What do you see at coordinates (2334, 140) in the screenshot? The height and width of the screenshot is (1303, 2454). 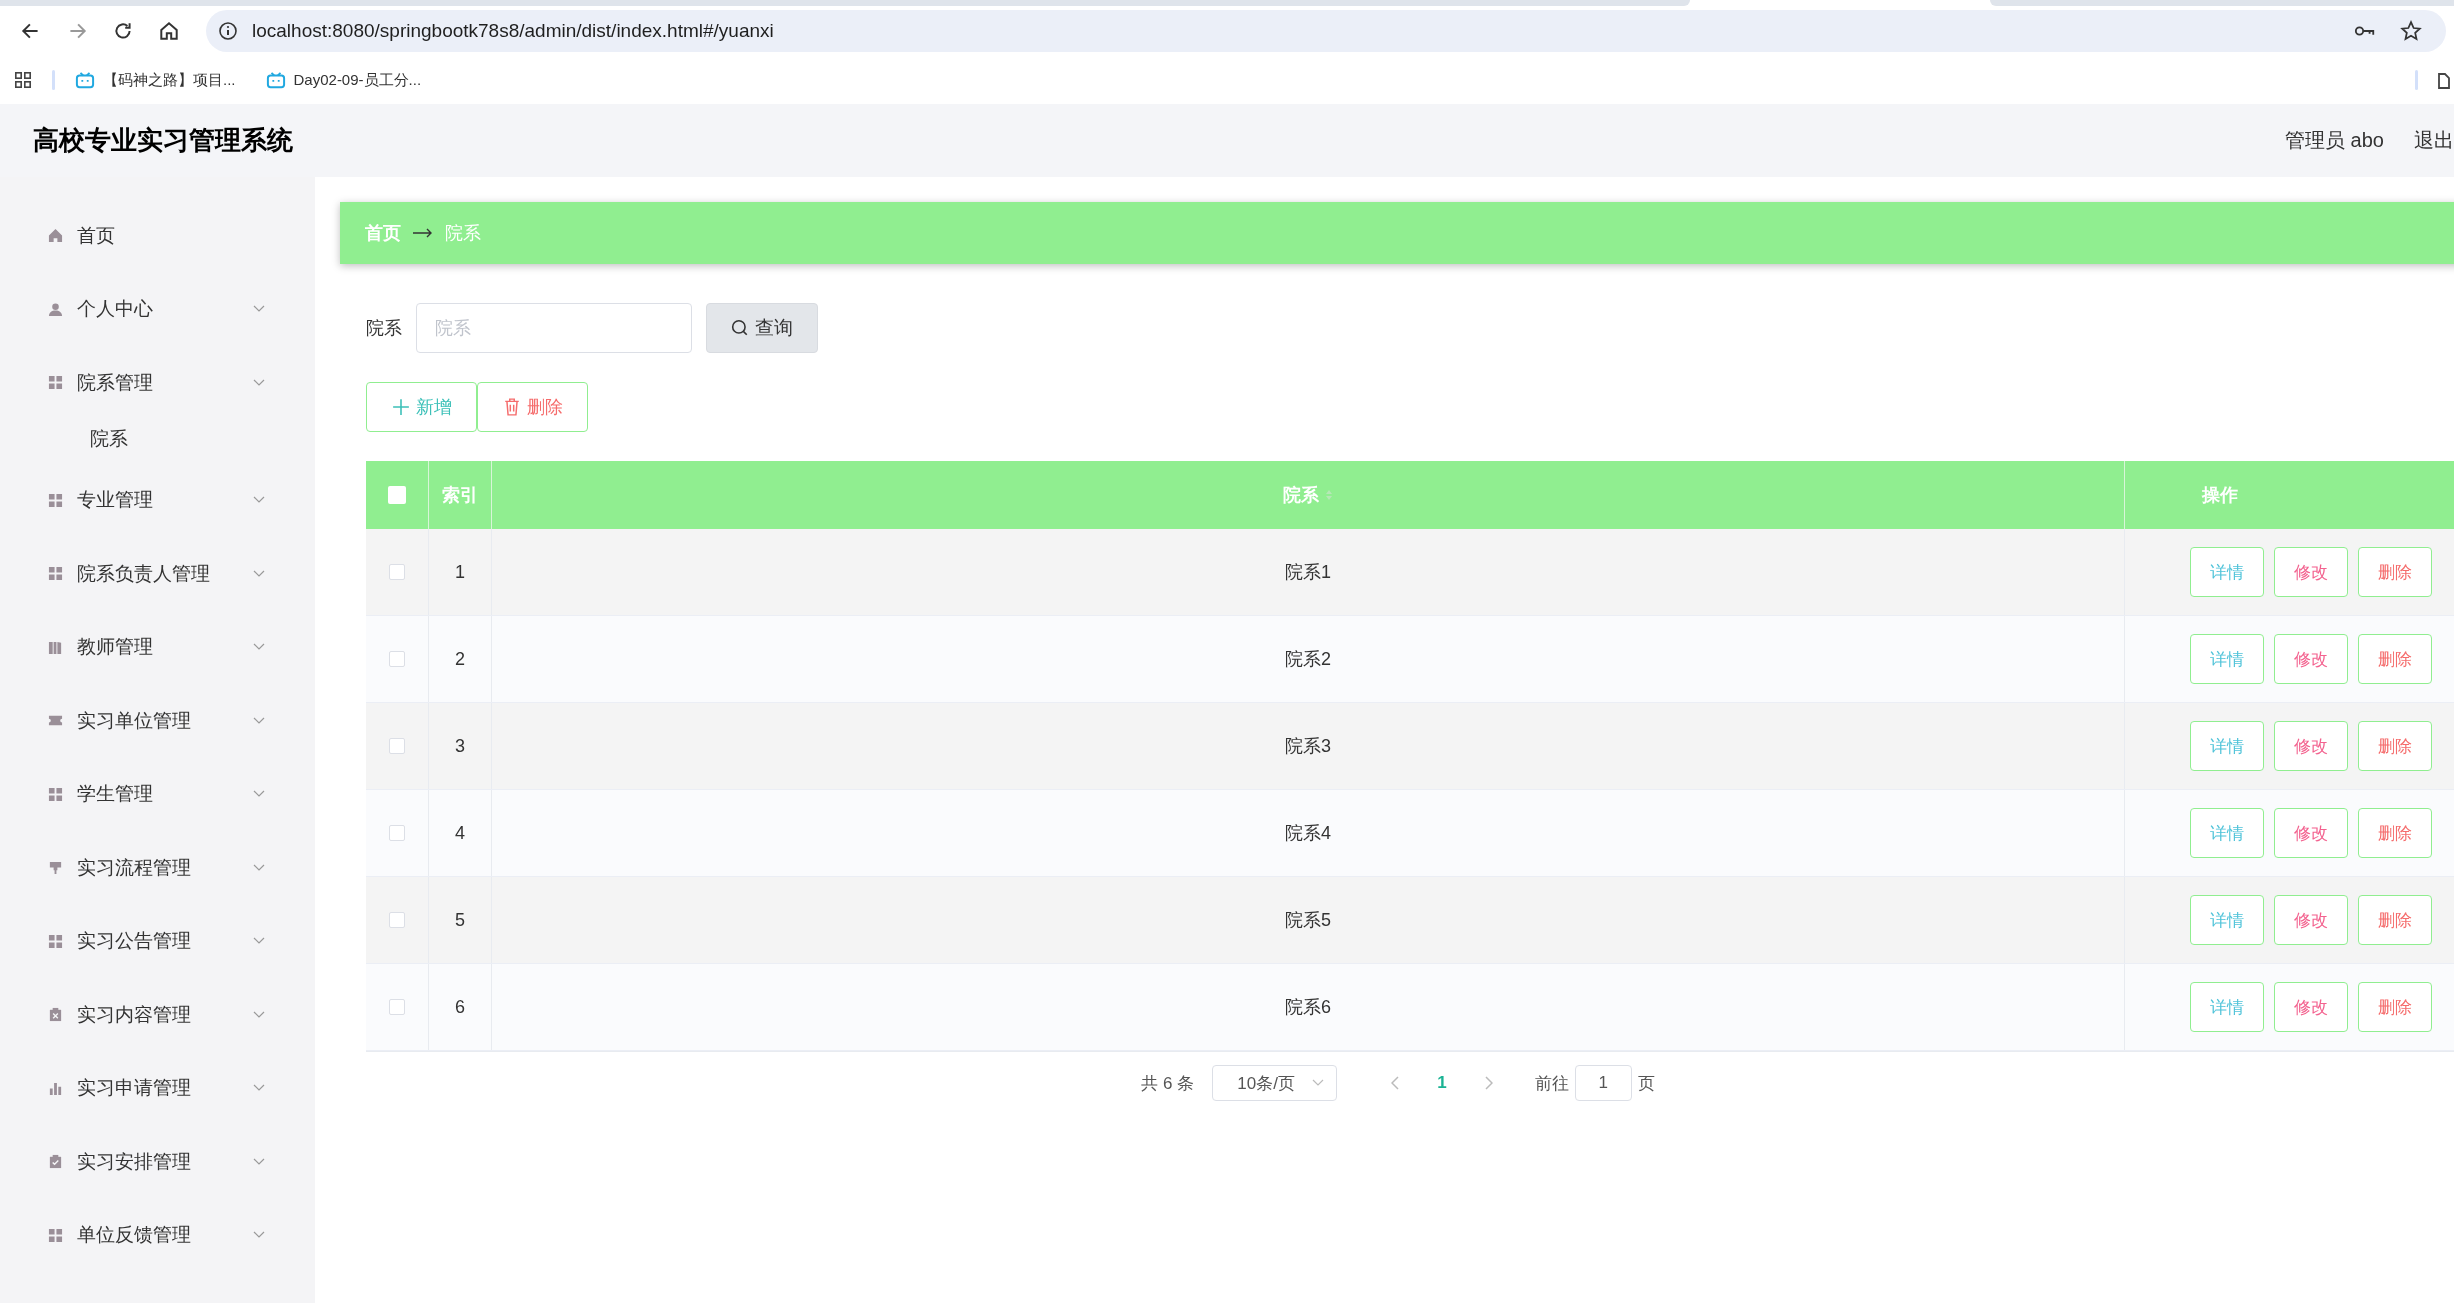 I see `user-name: 管理员 abo` at bounding box center [2334, 140].